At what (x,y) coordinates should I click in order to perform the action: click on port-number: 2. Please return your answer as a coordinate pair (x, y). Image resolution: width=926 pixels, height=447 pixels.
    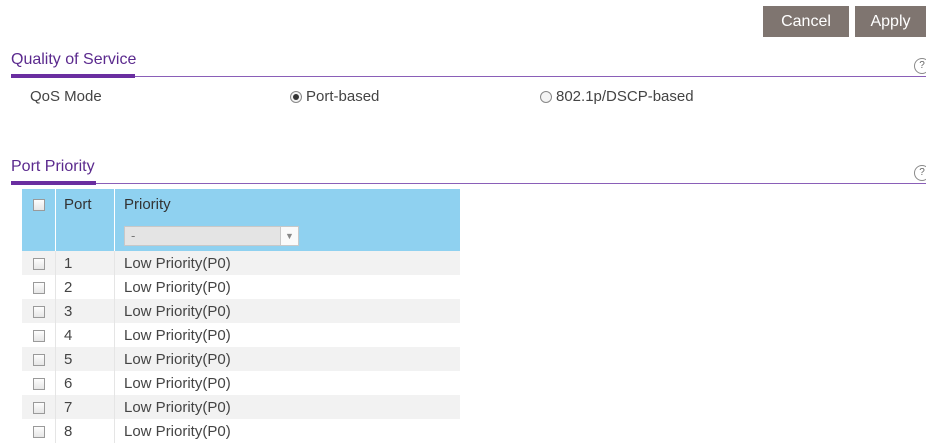
    Looking at the image, I should click on (85, 287).